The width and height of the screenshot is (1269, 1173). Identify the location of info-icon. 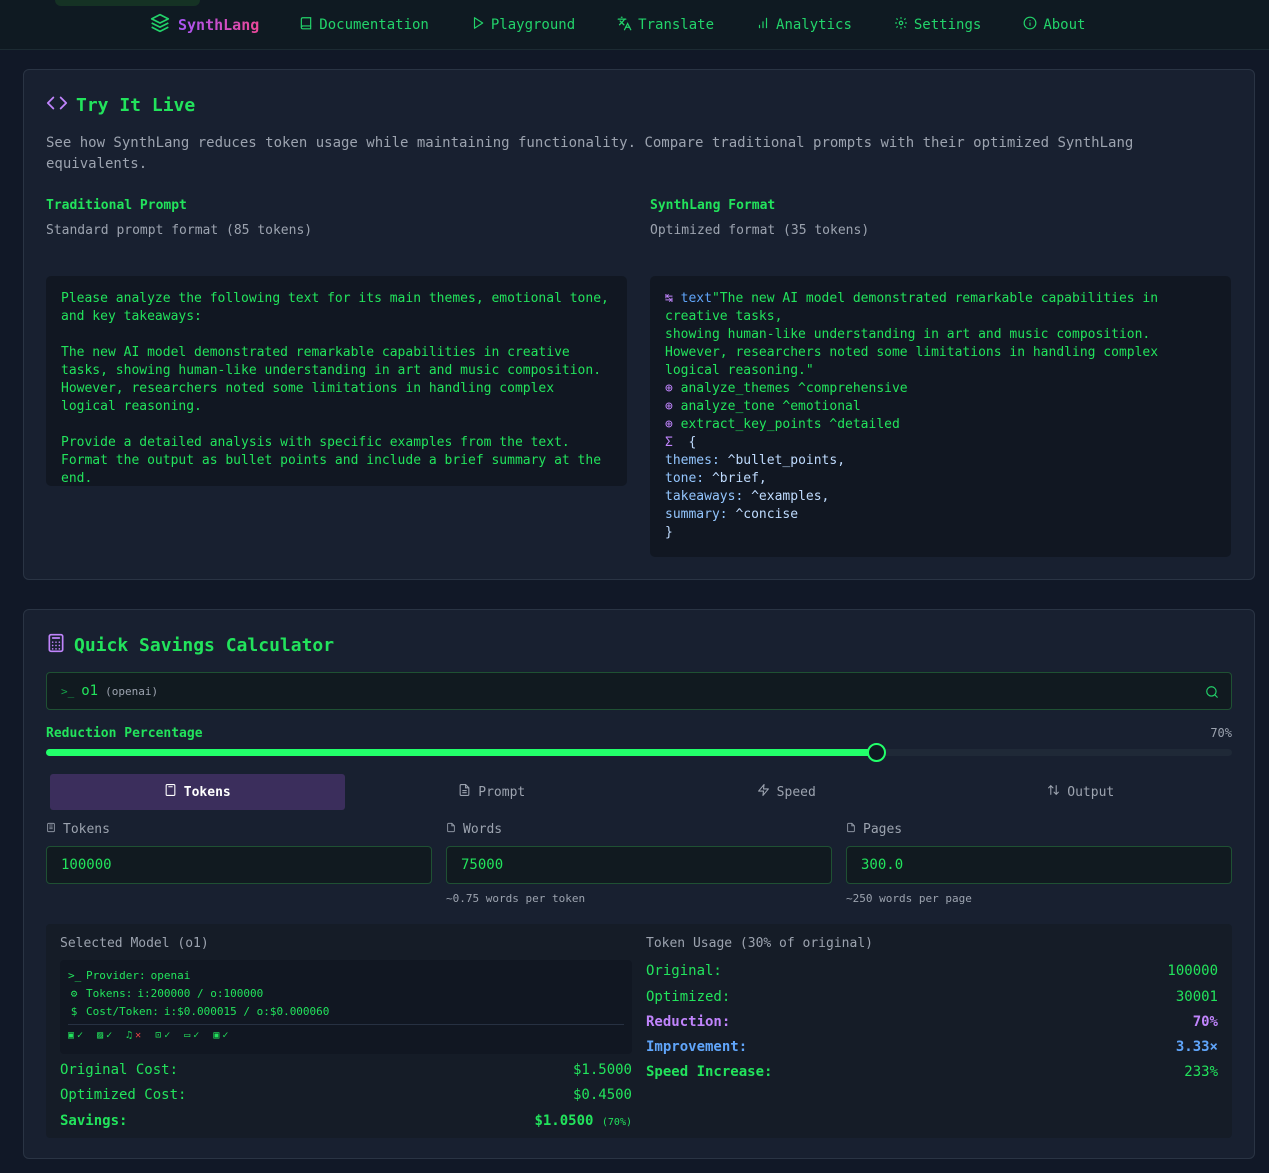
(1033, 25).